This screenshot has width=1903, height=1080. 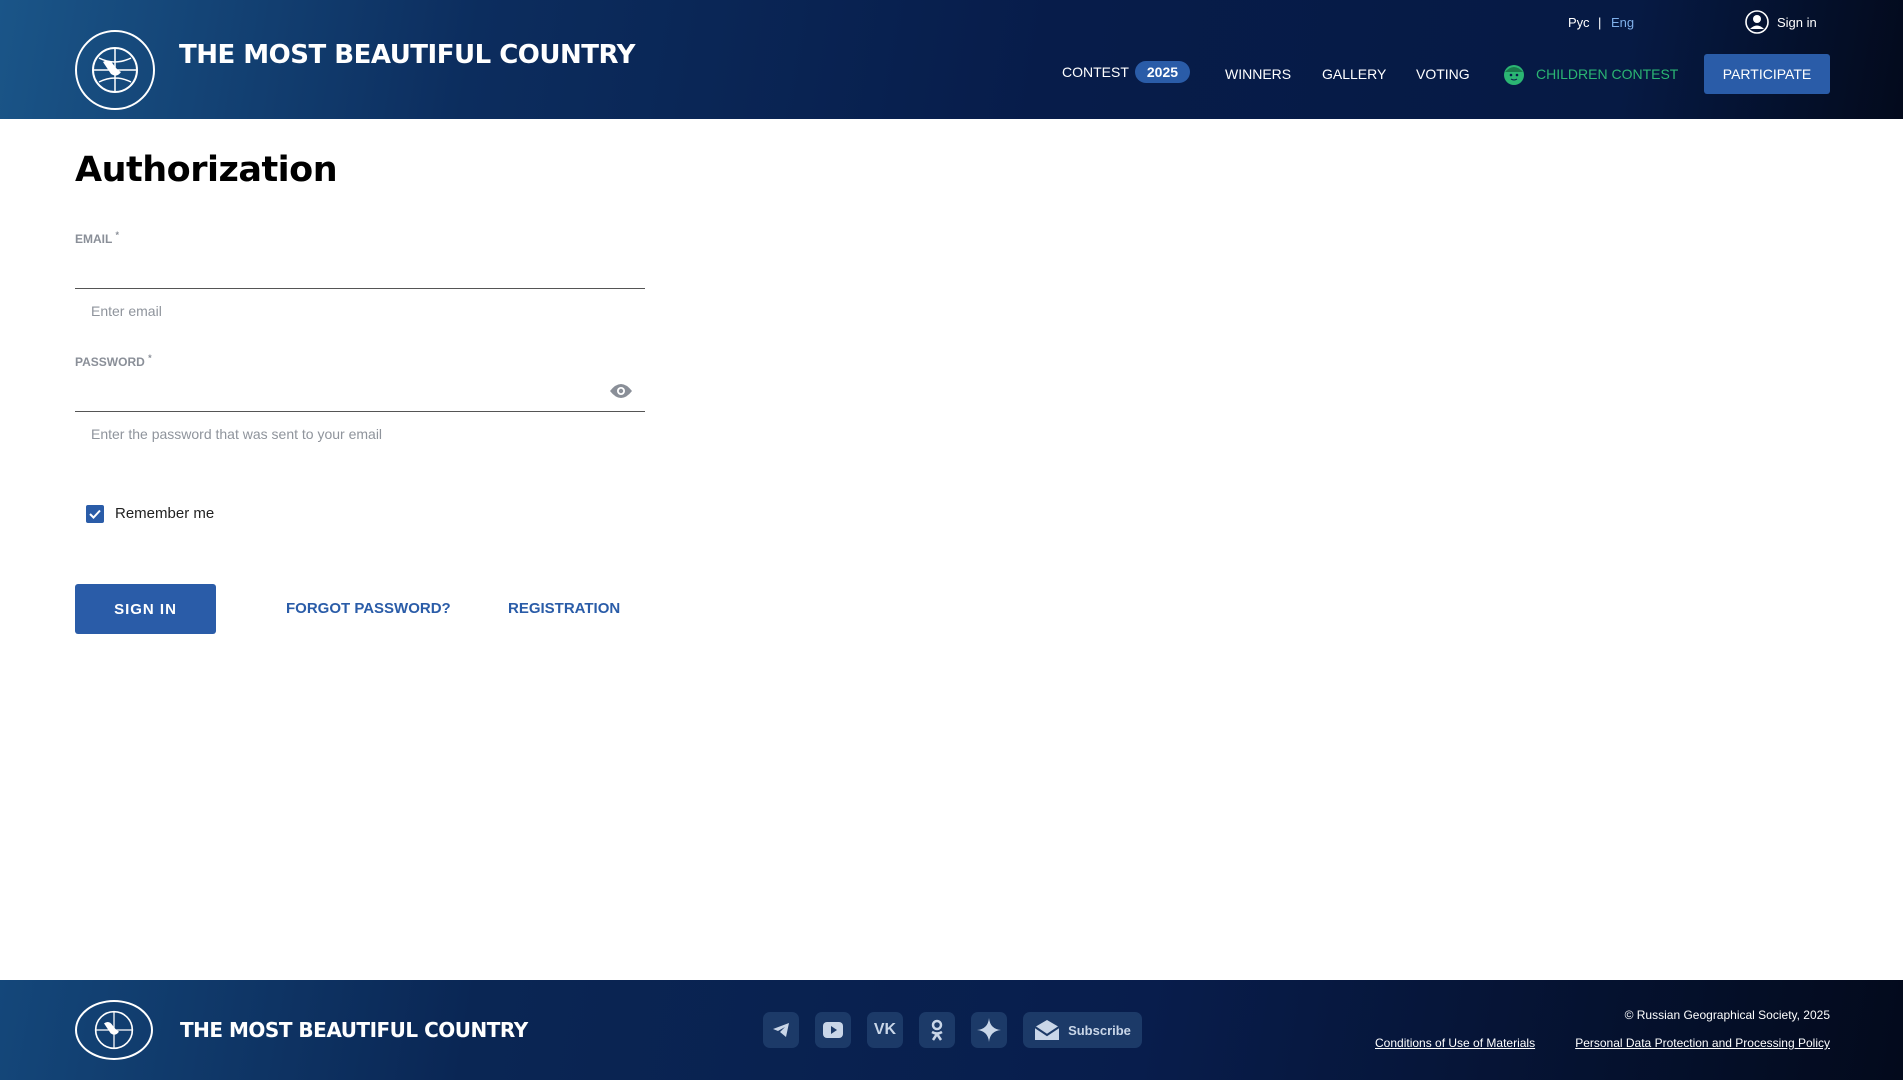 I want to click on youtube-icon, so click(x=833, y=1030).